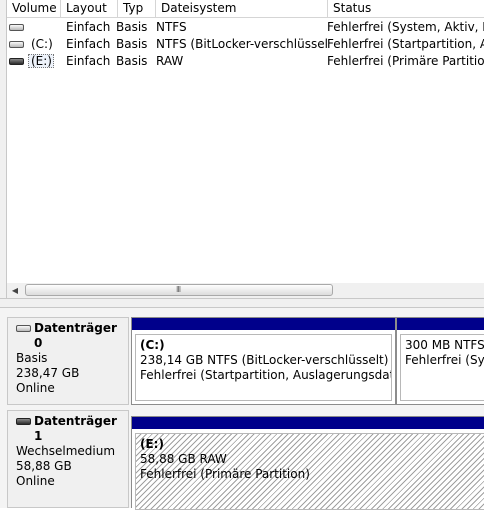  Describe the element at coordinates (23, 328) in the screenshot. I see `disk-icon` at that location.